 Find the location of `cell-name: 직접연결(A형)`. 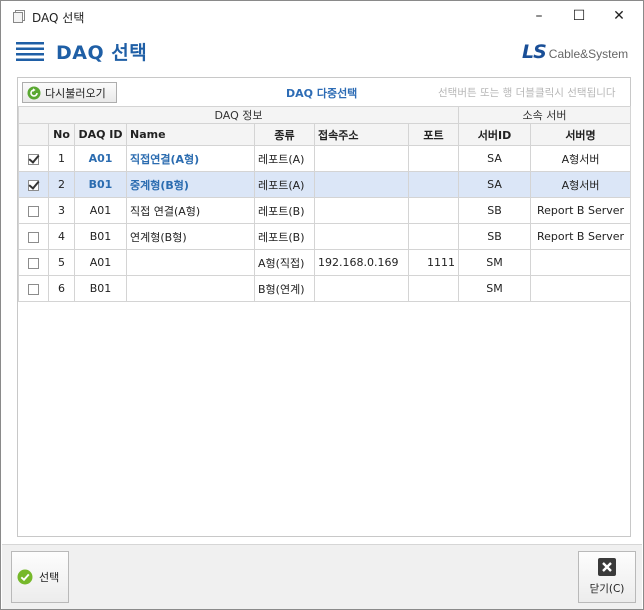

cell-name: 직접연결(A형) is located at coordinates (190, 158).